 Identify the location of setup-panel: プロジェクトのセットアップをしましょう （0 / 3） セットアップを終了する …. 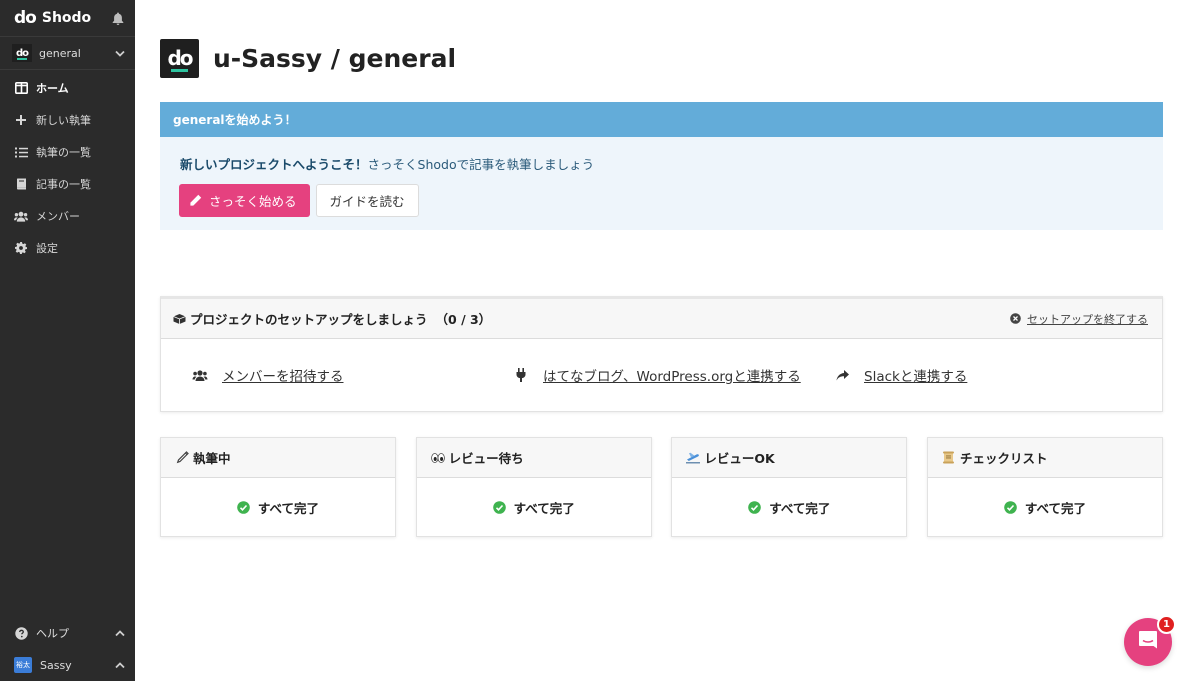
(661, 354).